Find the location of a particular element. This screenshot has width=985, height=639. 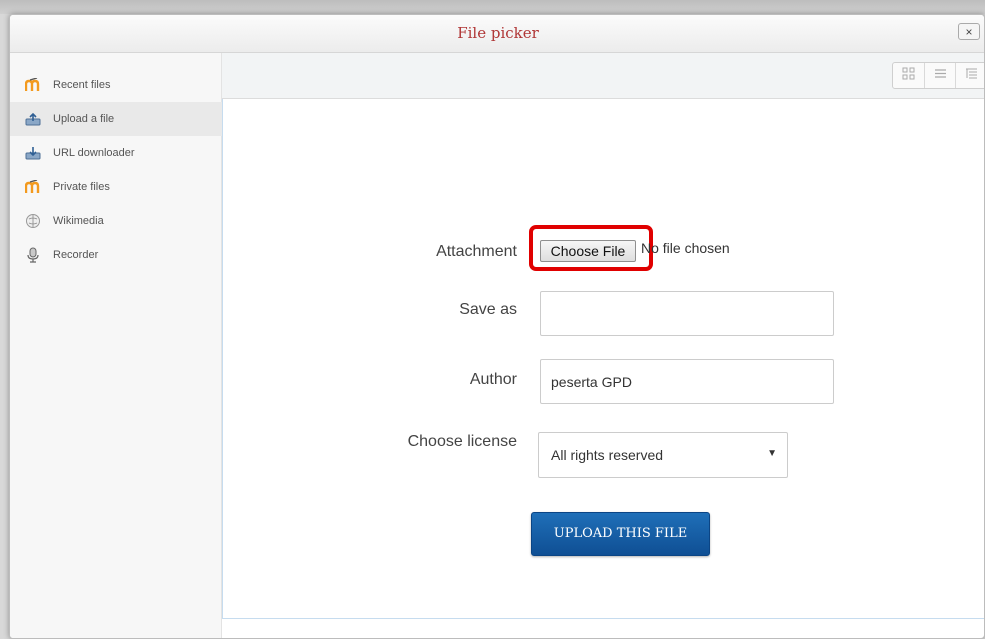

attachment-label: Attachment is located at coordinates (476, 251).